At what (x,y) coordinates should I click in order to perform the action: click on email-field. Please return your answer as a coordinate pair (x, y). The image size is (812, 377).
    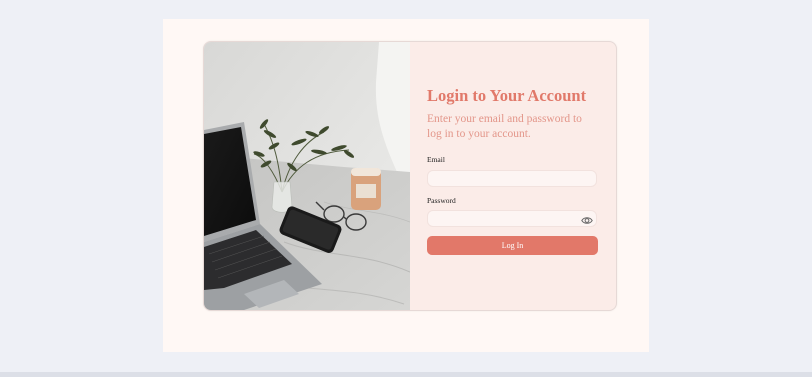
    Looking at the image, I should click on (512, 178).